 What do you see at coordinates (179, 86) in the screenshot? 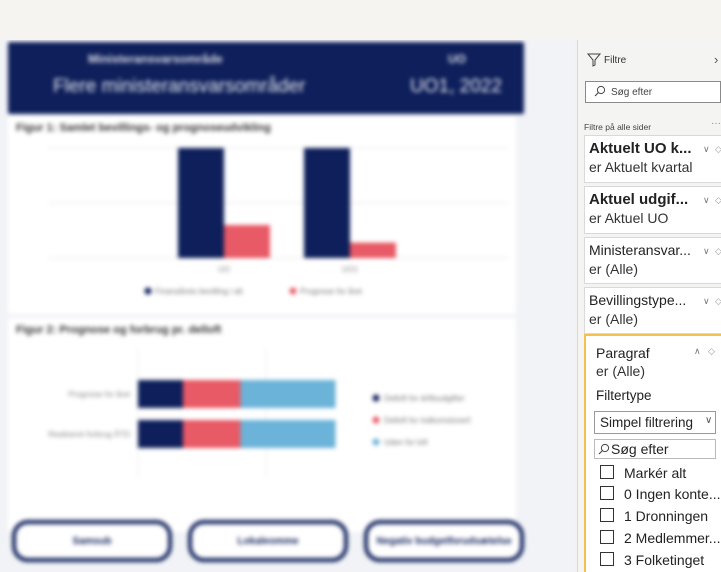
I see `header-title: Flere ministeransvarsområder` at bounding box center [179, 86].